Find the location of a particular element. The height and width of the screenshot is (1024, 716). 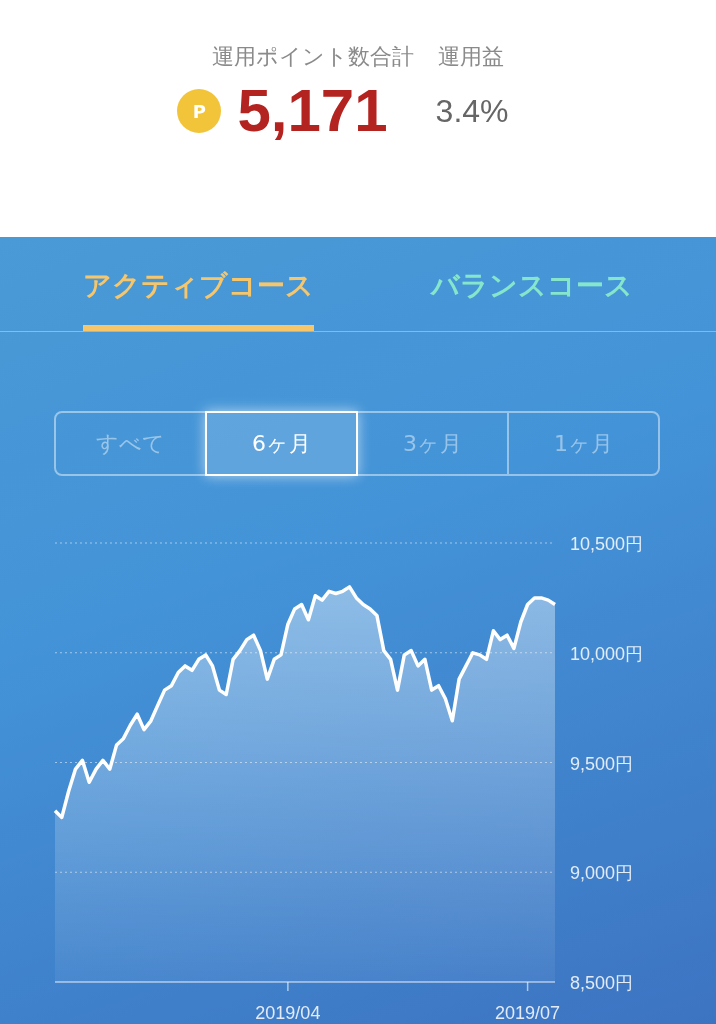

points-total: 5,171 is located at coordinates (312, 111).